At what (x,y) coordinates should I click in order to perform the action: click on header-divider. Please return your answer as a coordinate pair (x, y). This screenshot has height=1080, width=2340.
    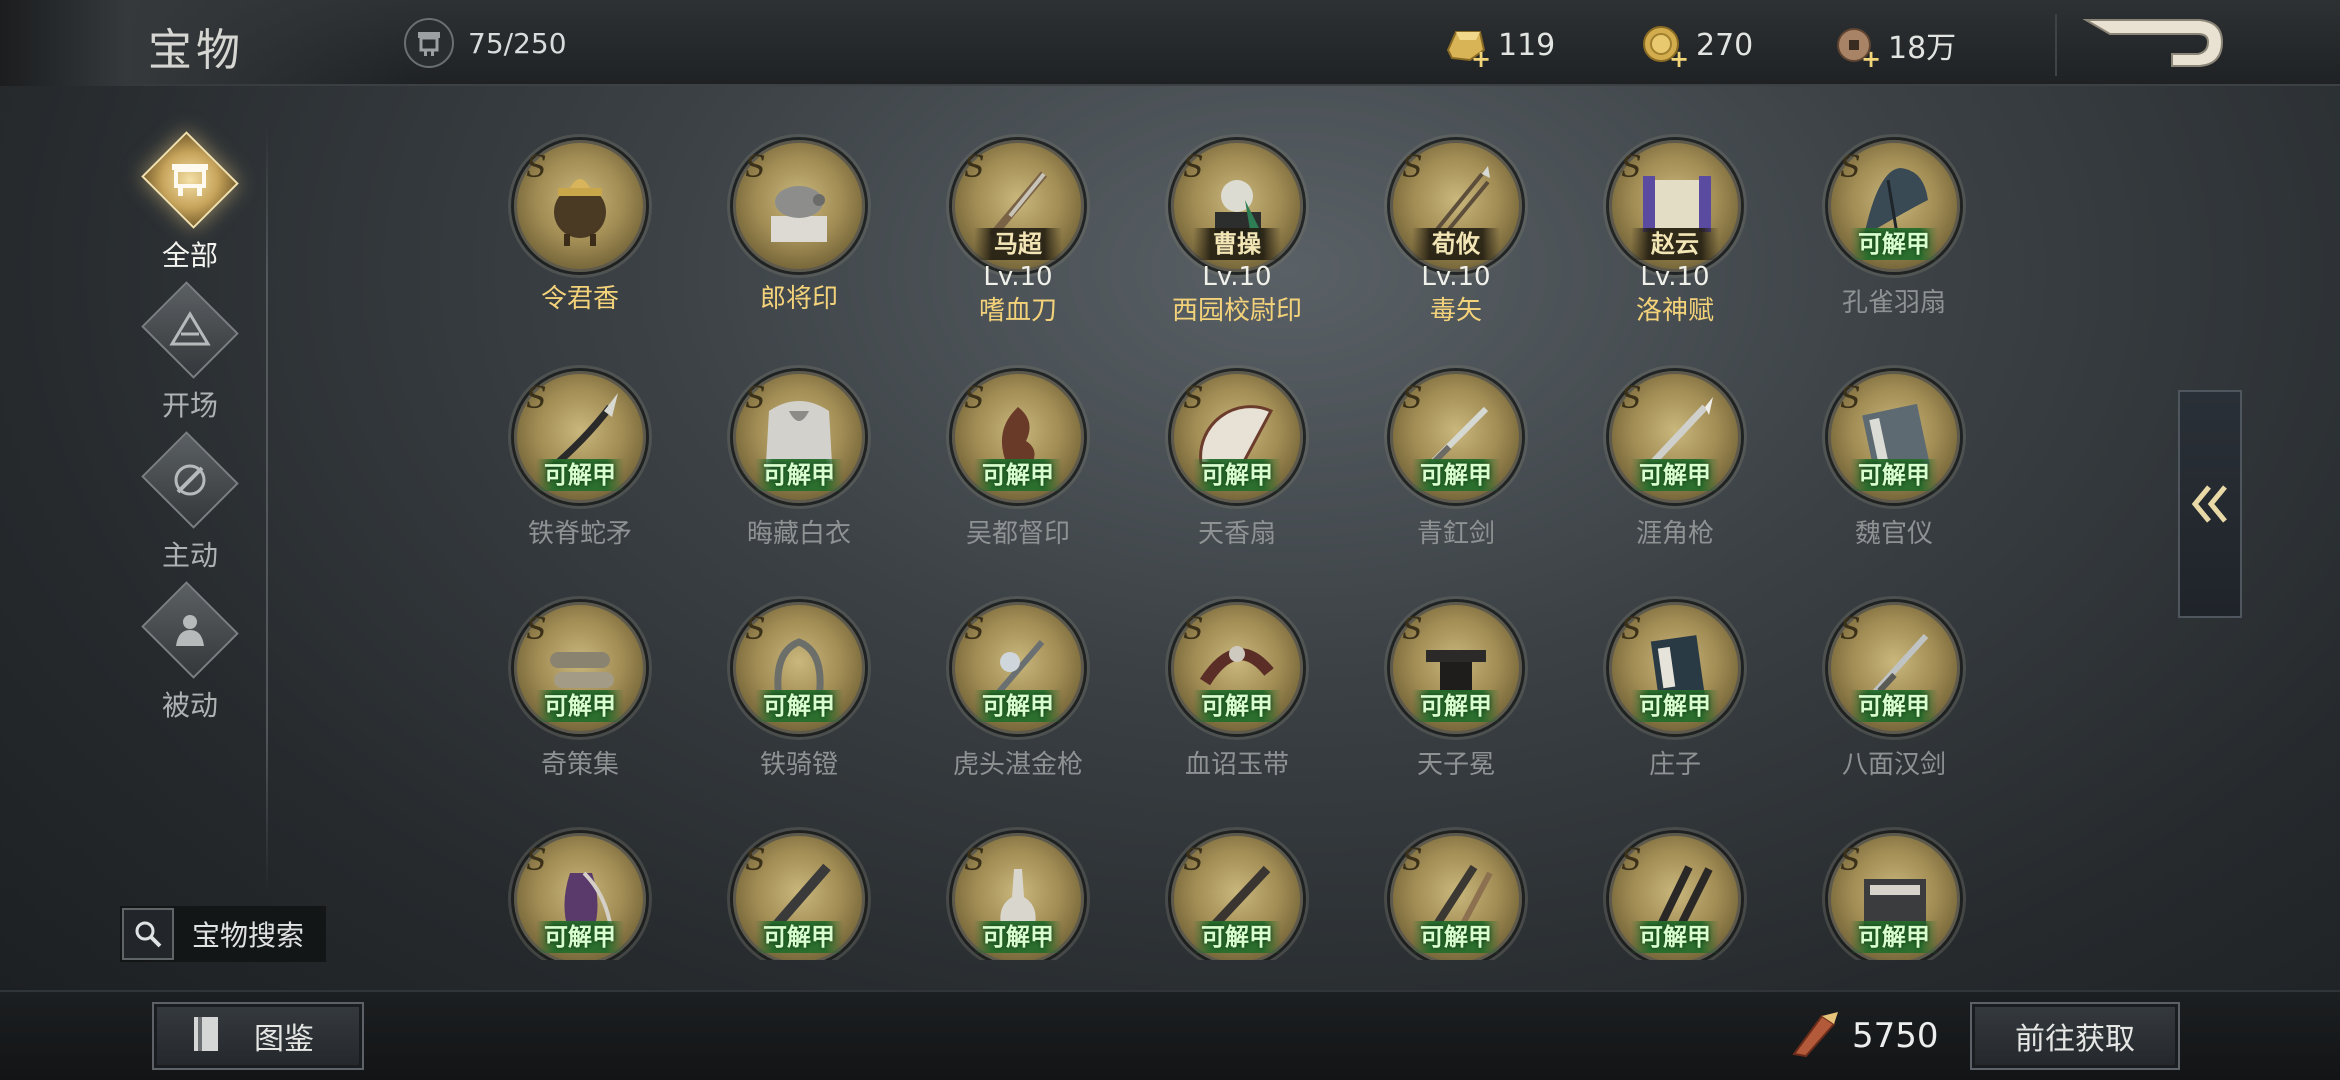
    Looking at the image, I should click on (2056, 45).